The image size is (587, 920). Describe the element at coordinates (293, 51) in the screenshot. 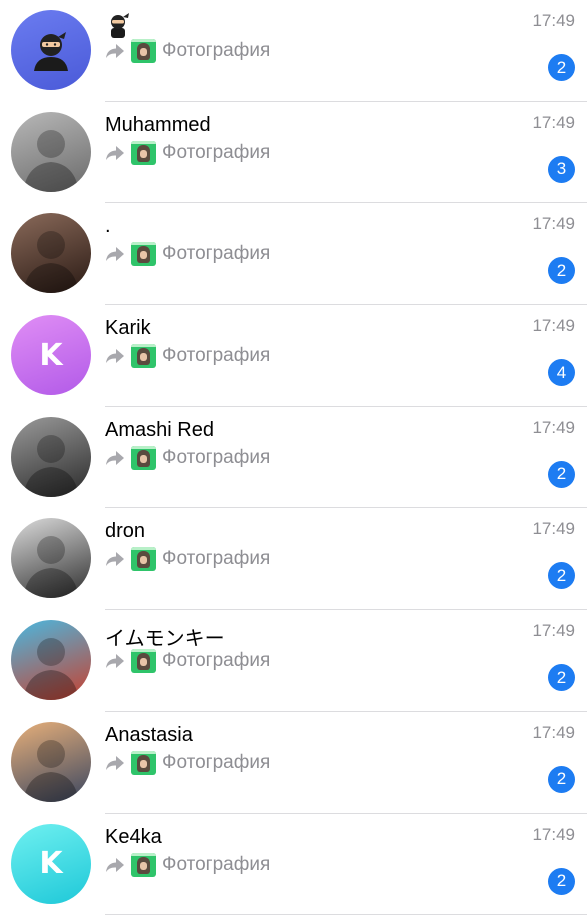

I see `chat-row: 17:49 Фотография 2` at that location.